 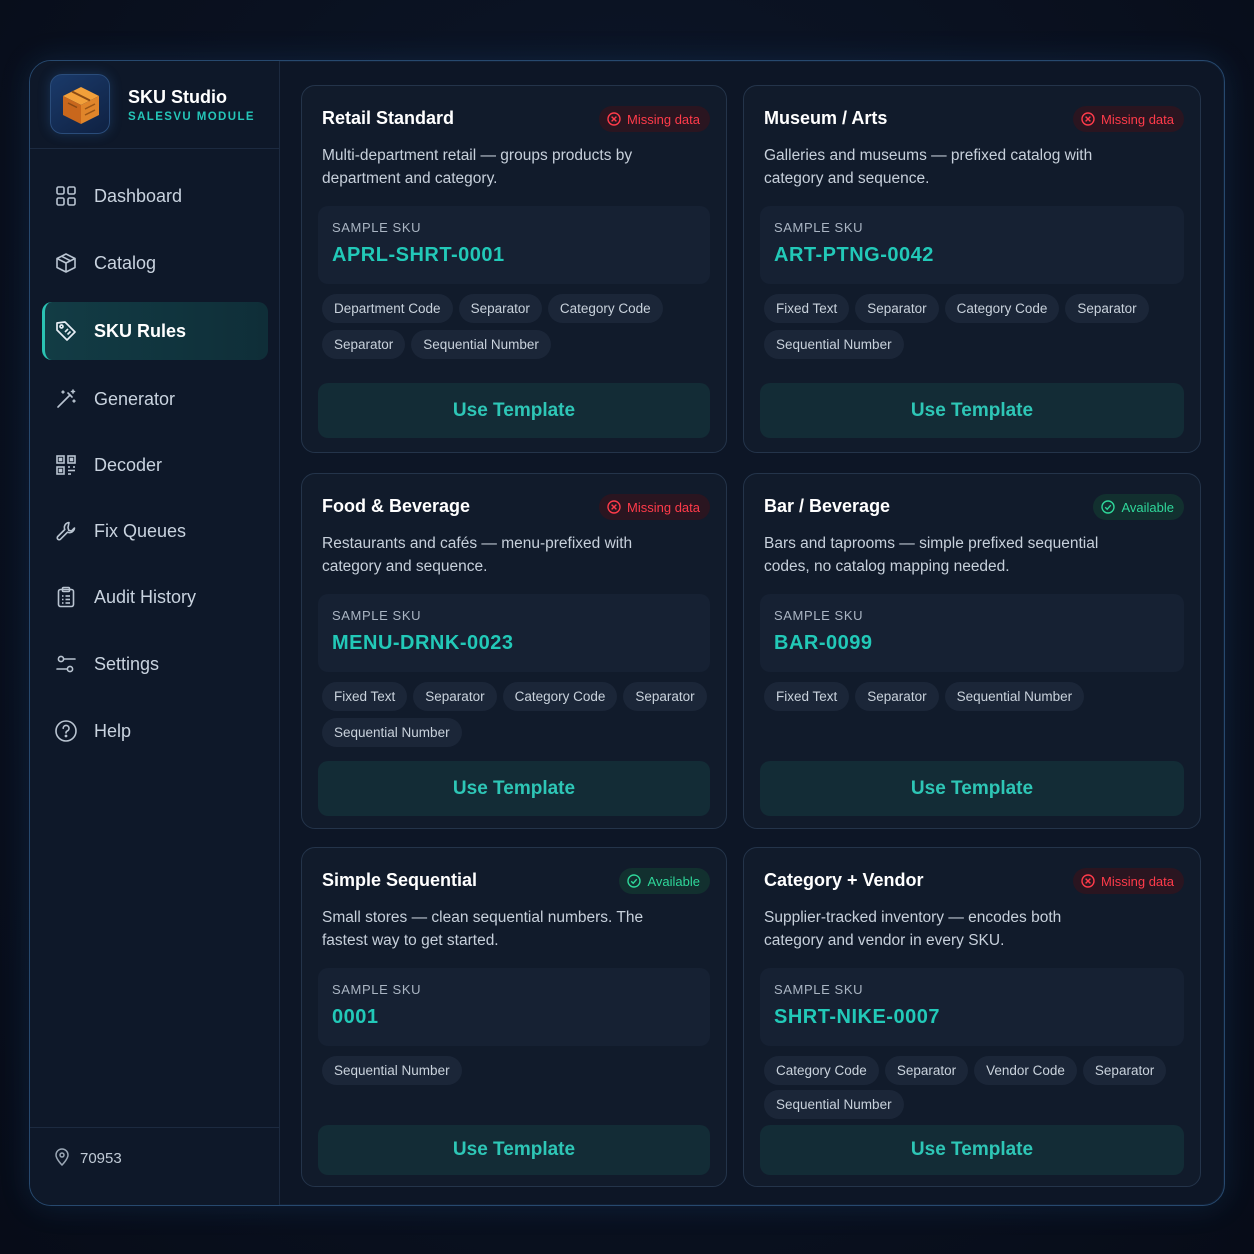 I want to click on card-title: Bar / Beverage, so click(x=827, y=506).